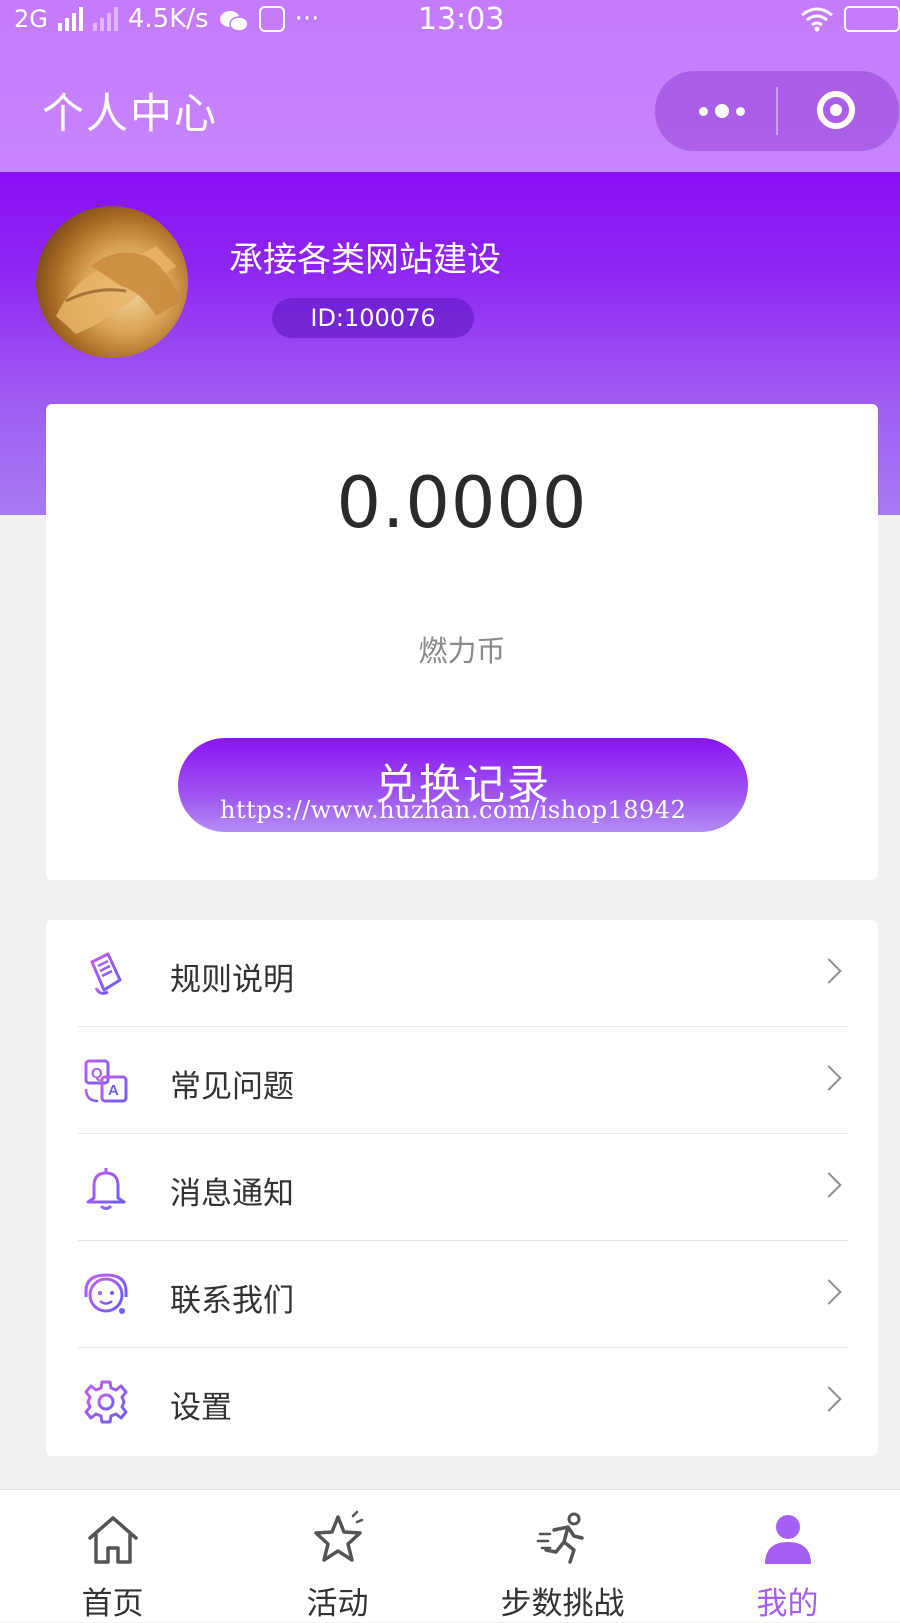  Describe the element at coordinates (462, 1401) in the screenshot. I see `menu-item-settings: 设置` at that location.